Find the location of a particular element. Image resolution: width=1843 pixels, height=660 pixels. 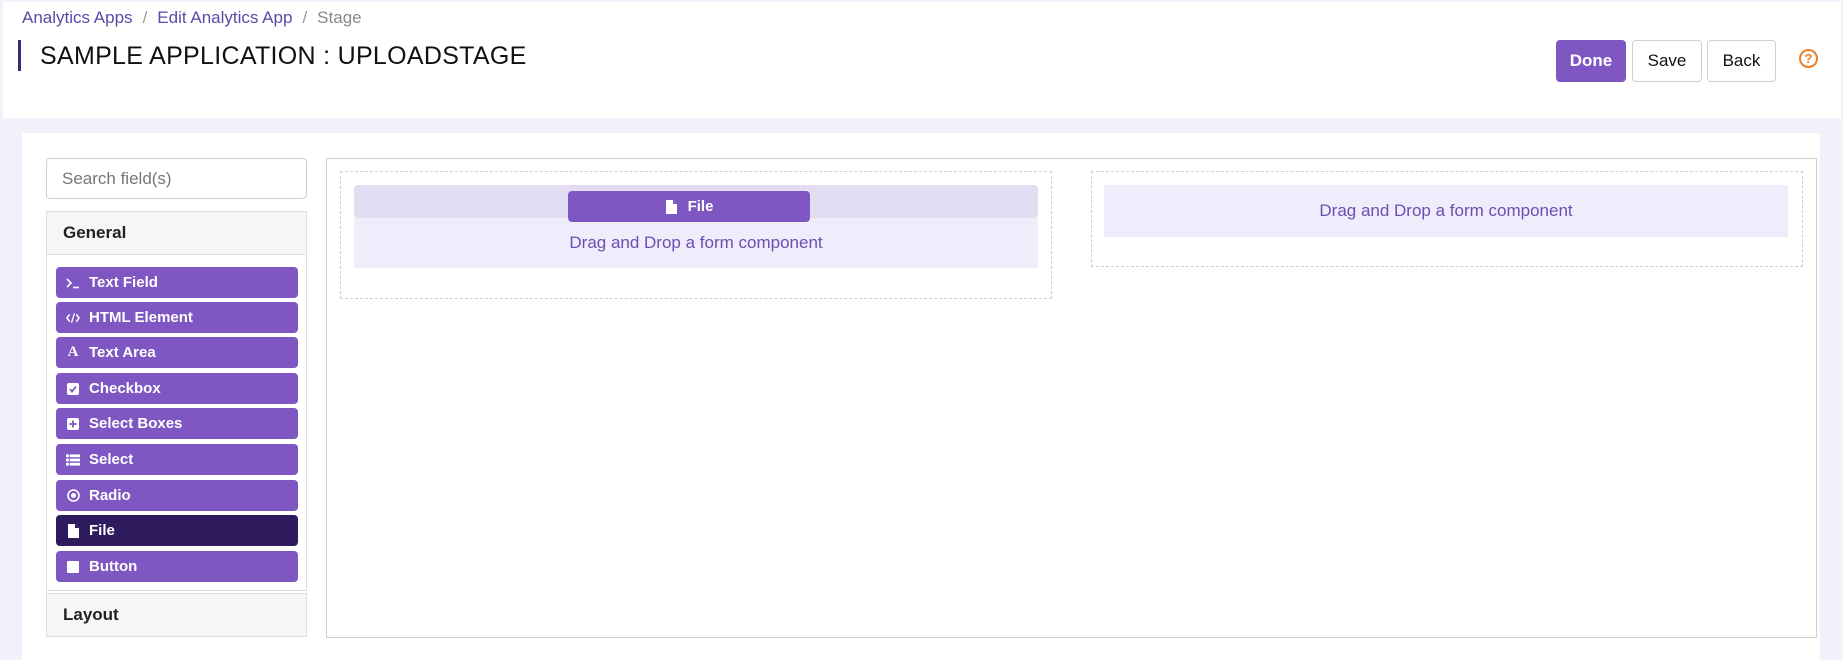

component-select-boxes: Select Boxes is located at coordinates (177, 423).